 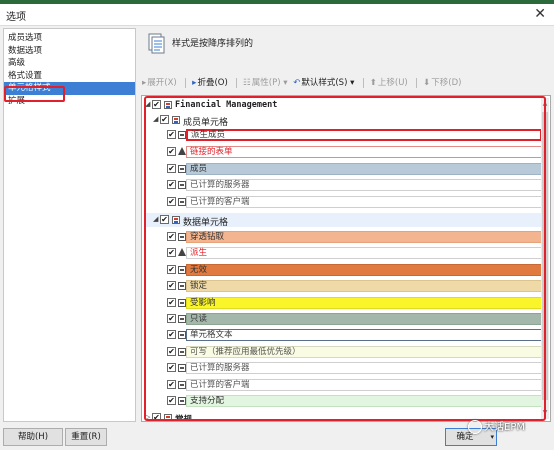 What do you see at coordinates (364, 237) in the screenshot?
I see `style-swatch: 穿透钻取` at bounding box center [364, 237].